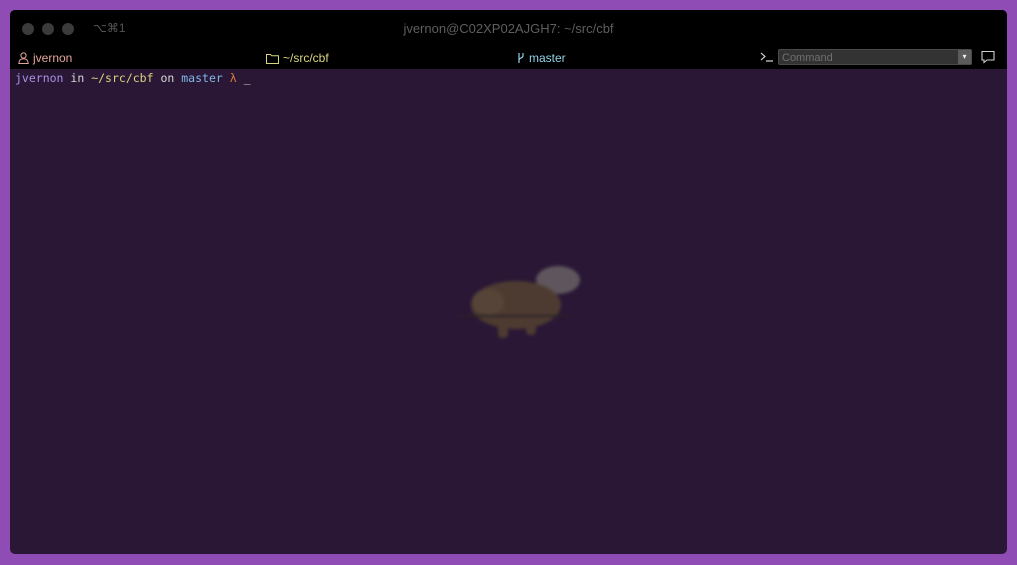 The height and width of the screenshot is (565, 1017). Describe the element at coordinates (233, 78) in the screenshot. I see `prompt-symbol: λ` at that location.